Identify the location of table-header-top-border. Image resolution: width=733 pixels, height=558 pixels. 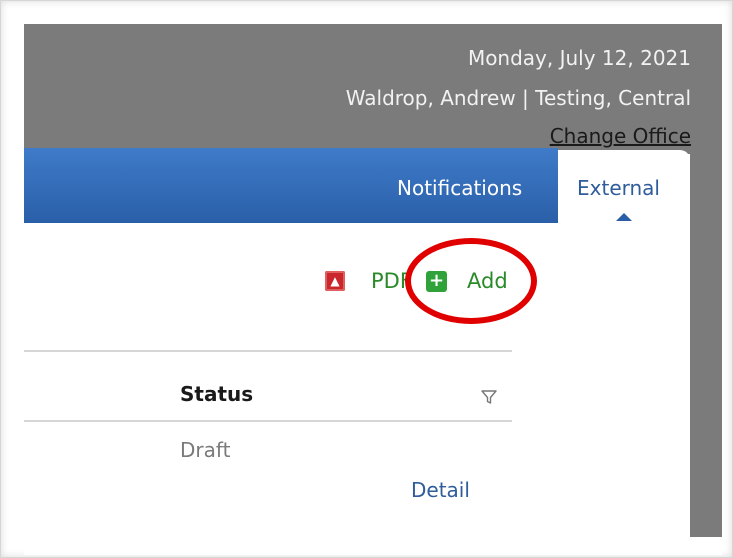
(268, 351).